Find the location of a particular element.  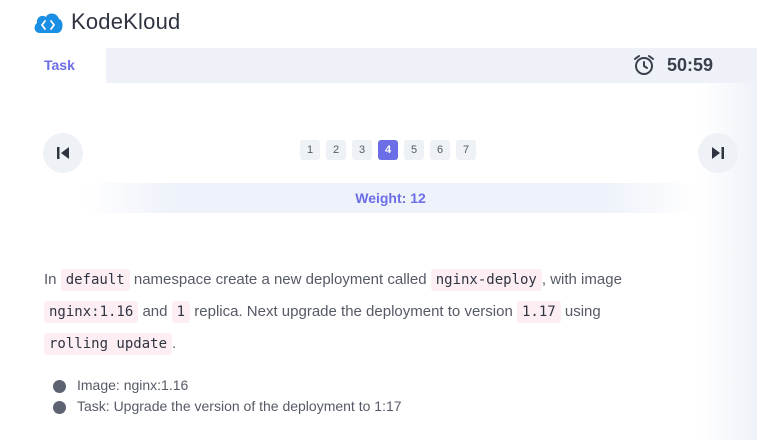

desc-text: In is located at coordinates (52, 279).